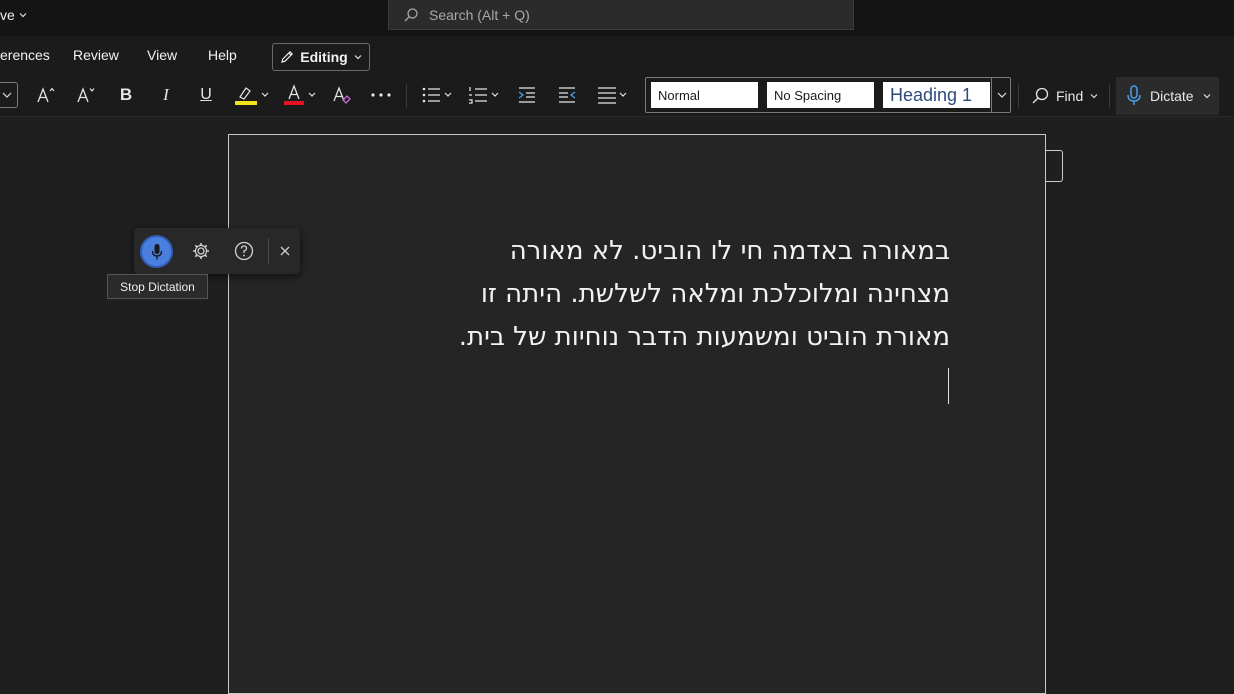 Image resolution: width=1234 pixels, height=694 pixels. What do you see at coordinates (629, 14) in the screenshot?
I see `search-input` at bounding box center [629, 14].